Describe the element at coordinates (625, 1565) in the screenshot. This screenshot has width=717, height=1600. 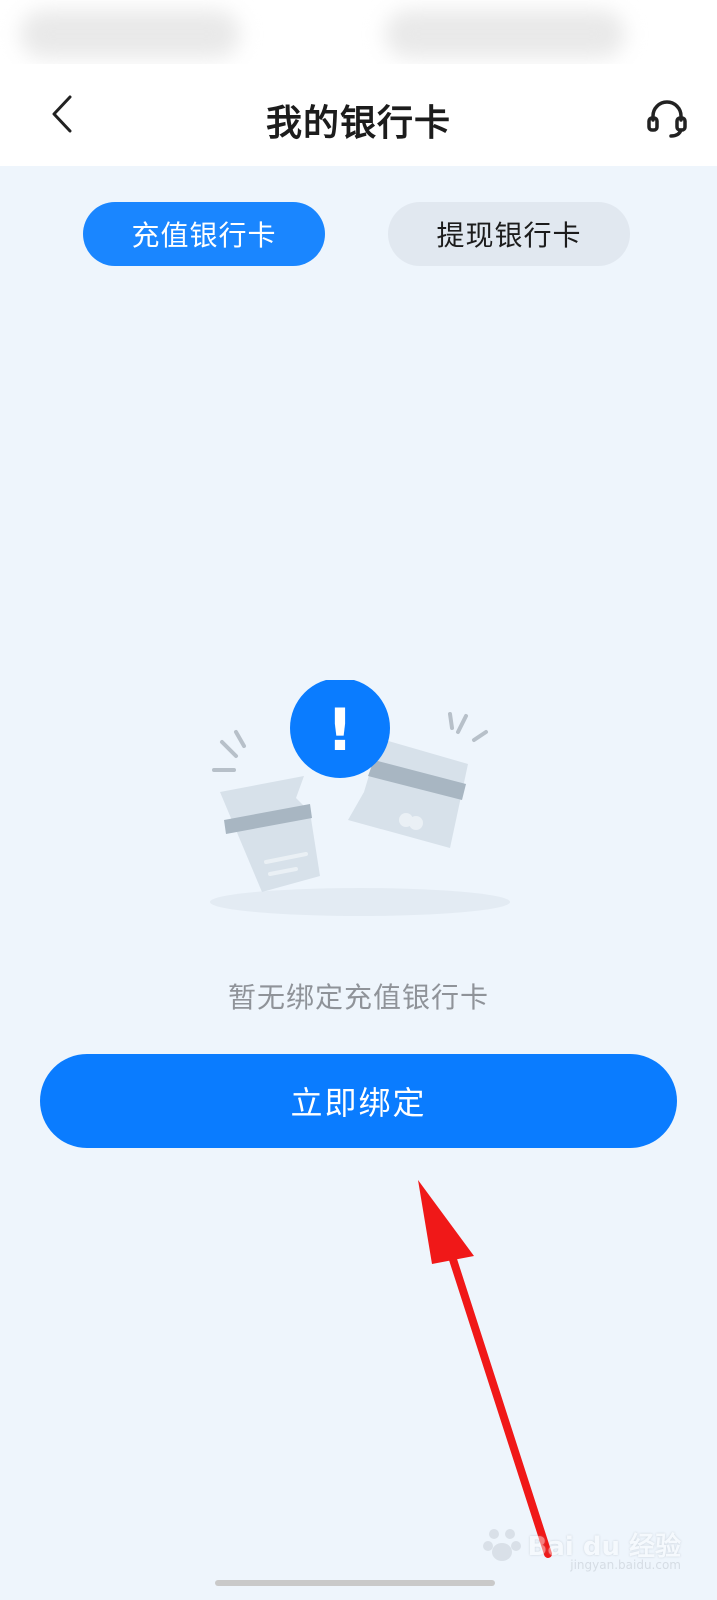
I see `watermark-url: jingyan.baidu.com` at that location.